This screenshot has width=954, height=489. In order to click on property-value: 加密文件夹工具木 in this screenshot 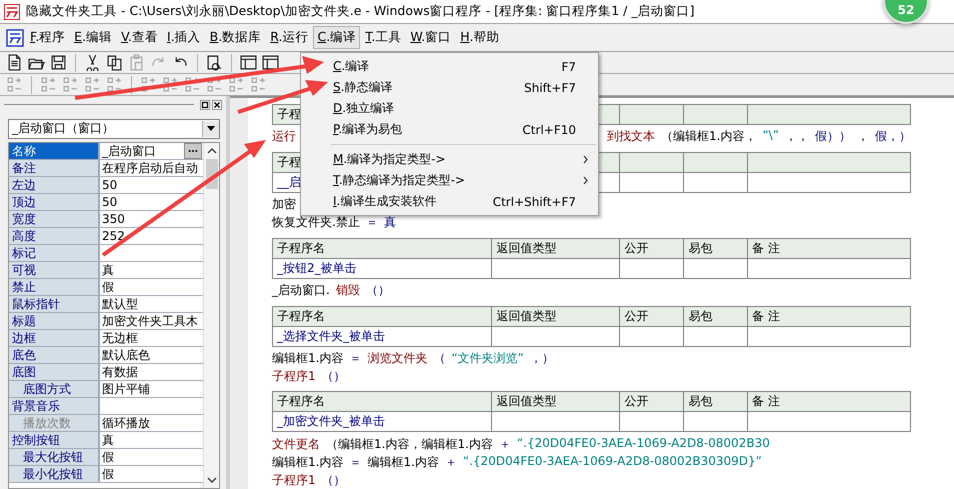, I will do `click(152, 320)`.